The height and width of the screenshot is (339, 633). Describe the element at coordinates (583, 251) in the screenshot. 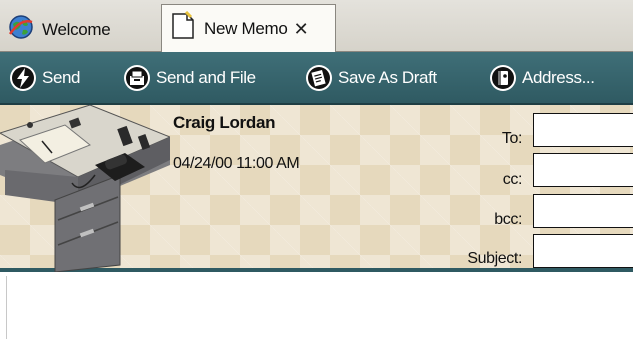

I see `subject-field` at that location.